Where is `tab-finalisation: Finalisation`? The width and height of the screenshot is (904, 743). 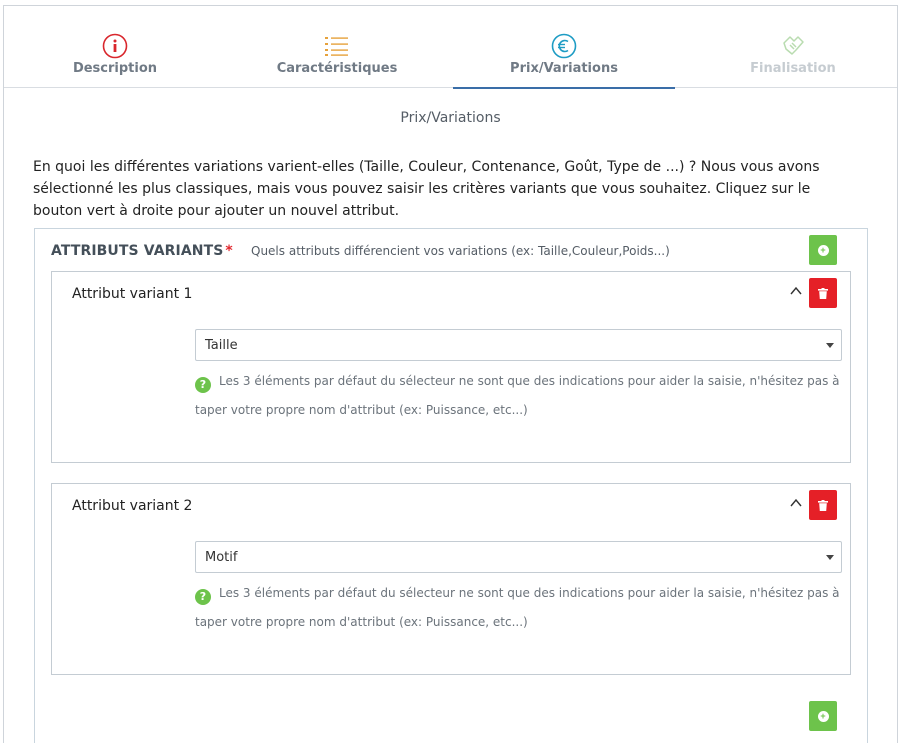 tab-finalisation: Finalisation is located at coordinates (793, 47).